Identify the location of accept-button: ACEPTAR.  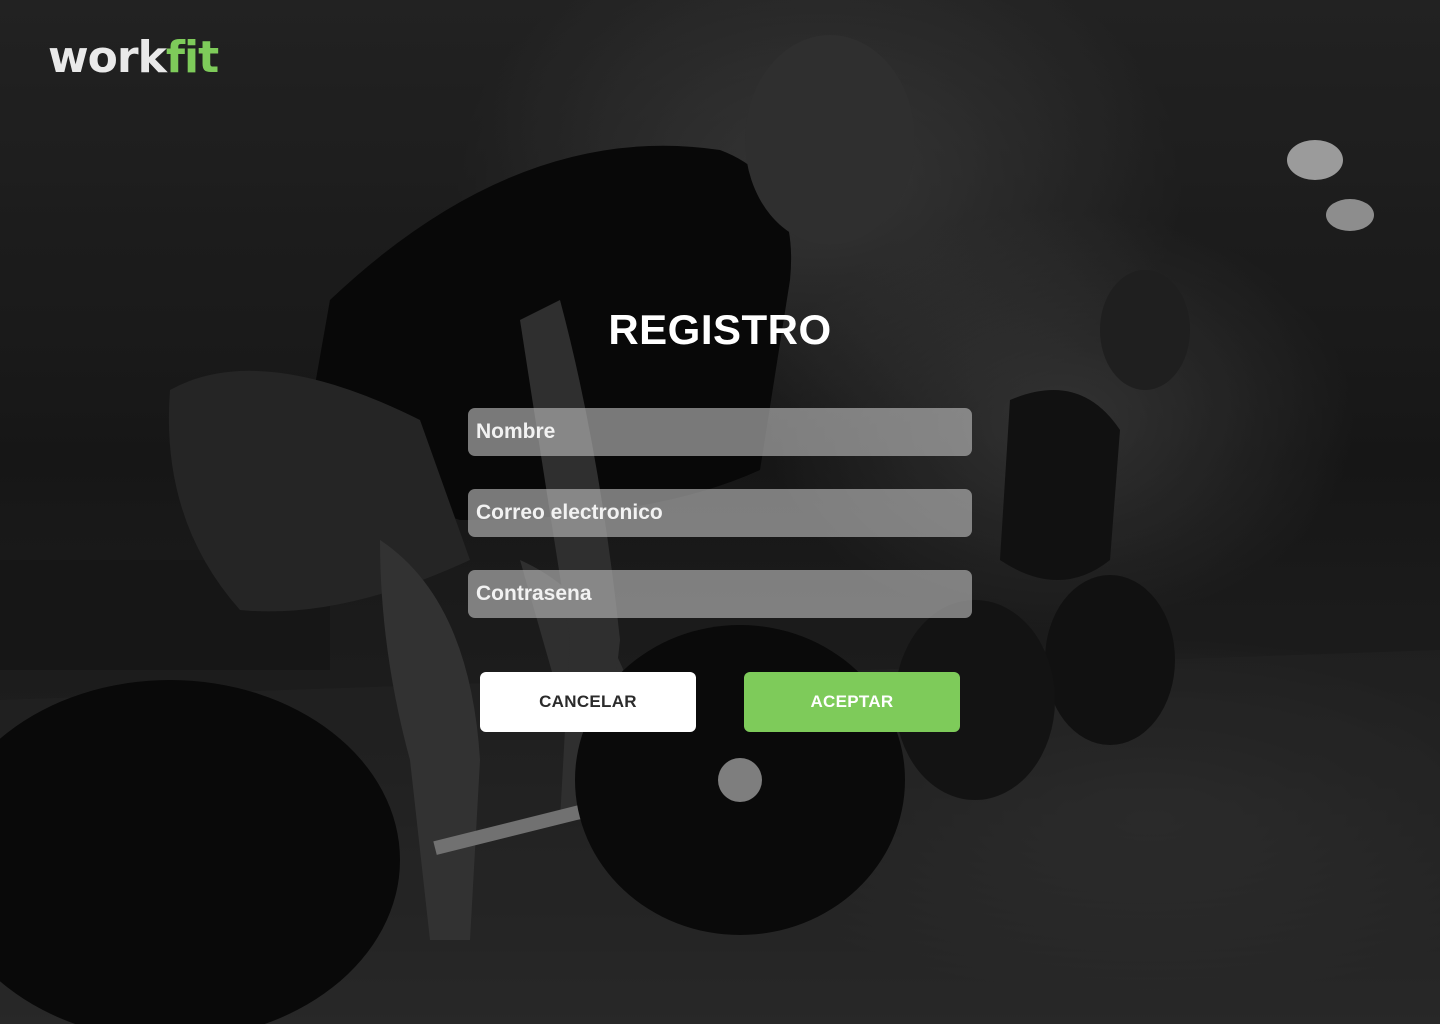
(852, 702).